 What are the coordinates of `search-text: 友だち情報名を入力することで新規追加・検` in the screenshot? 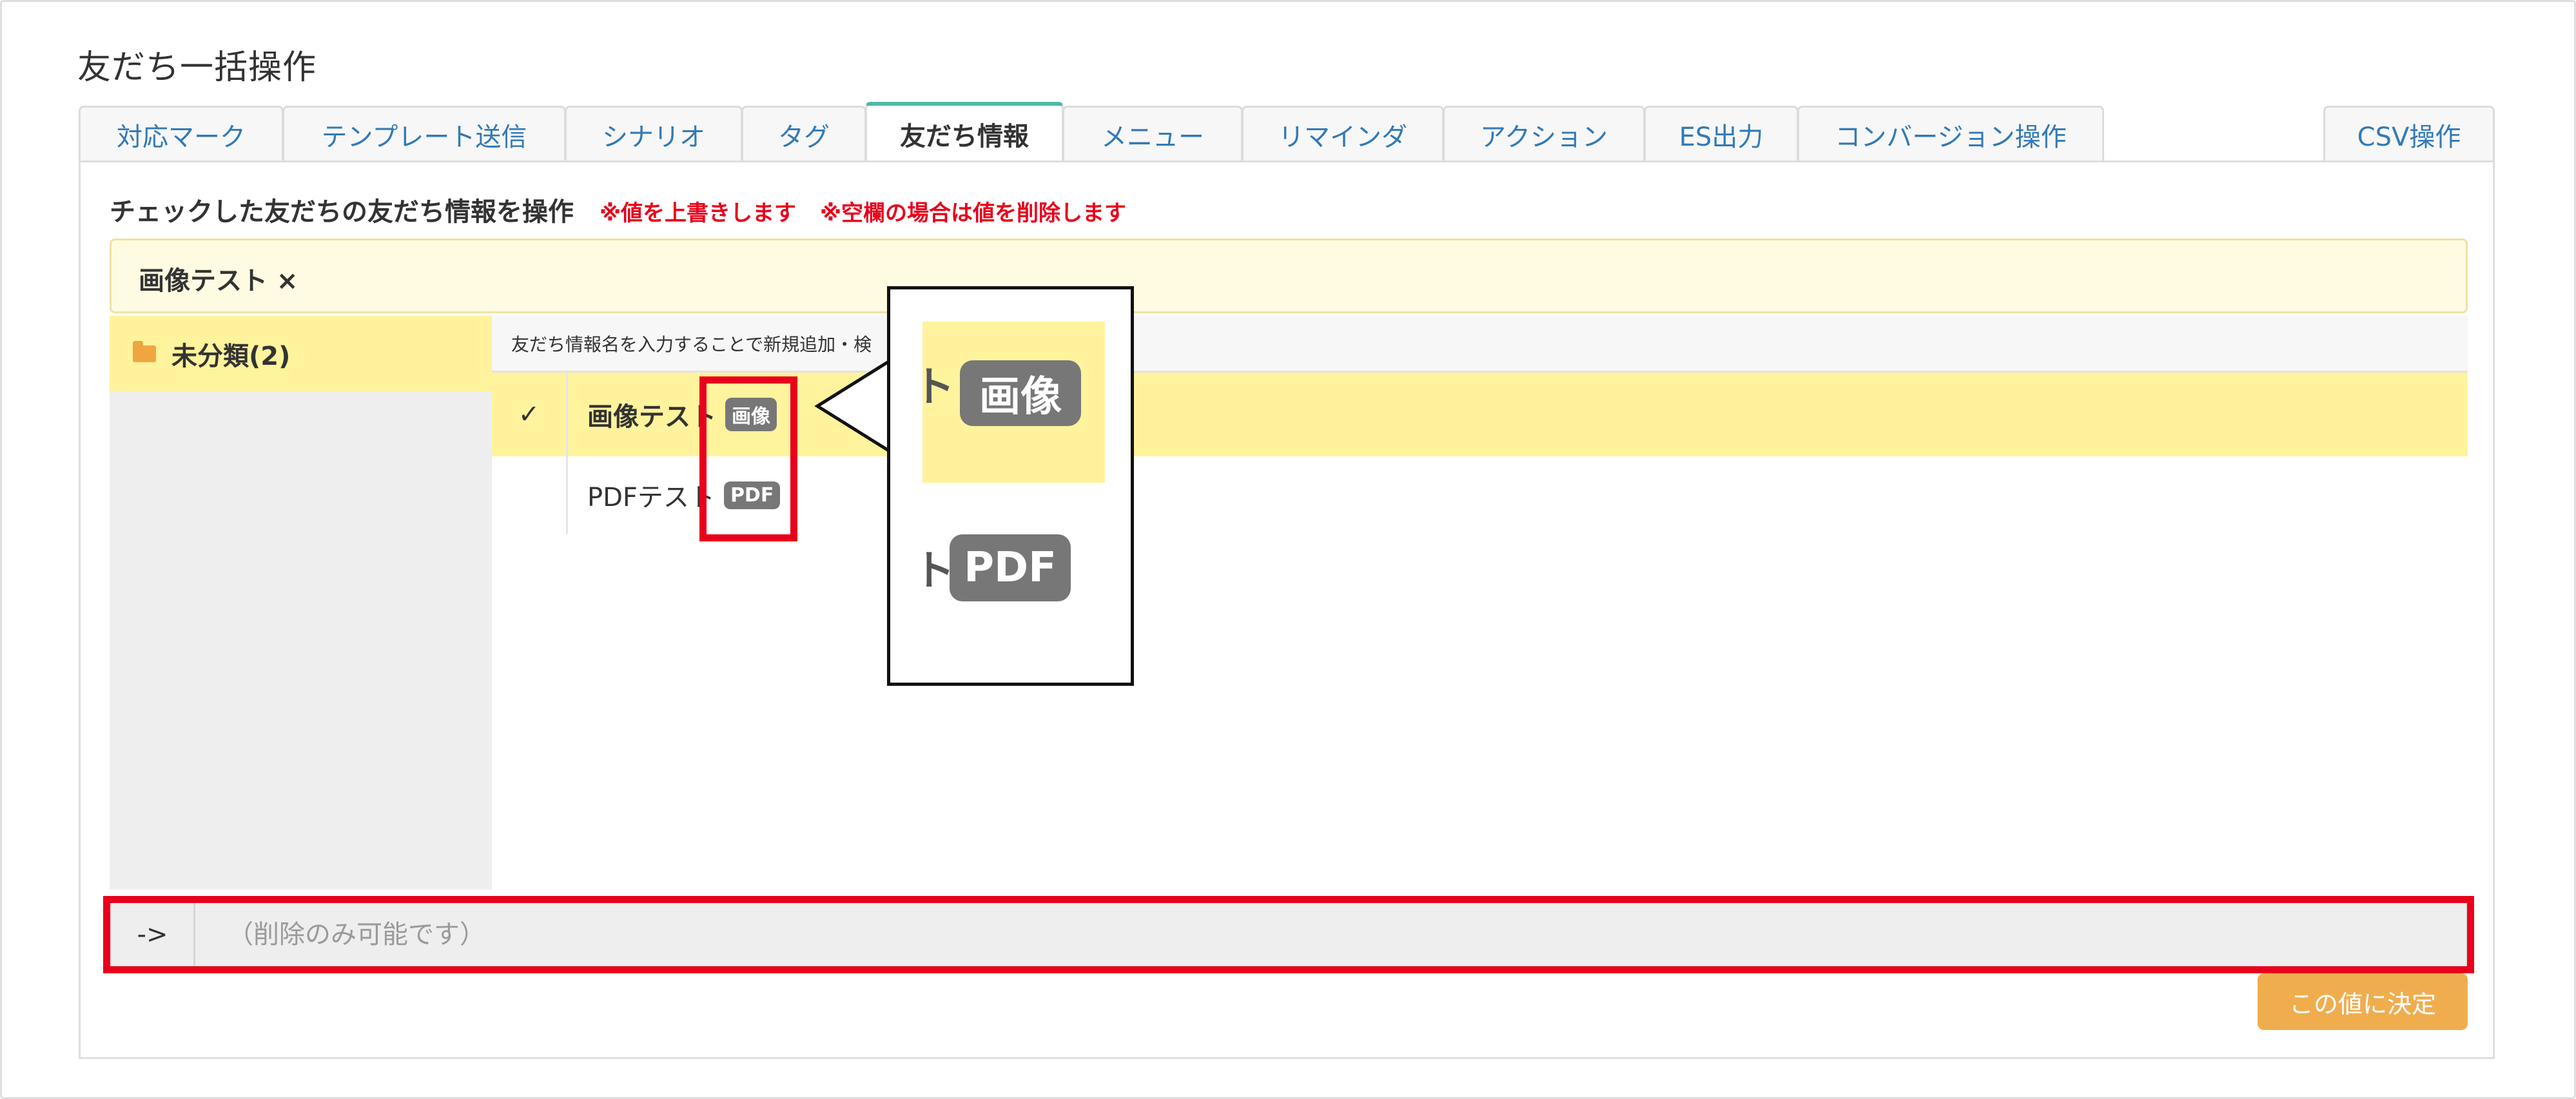 It's located at (691, 344).